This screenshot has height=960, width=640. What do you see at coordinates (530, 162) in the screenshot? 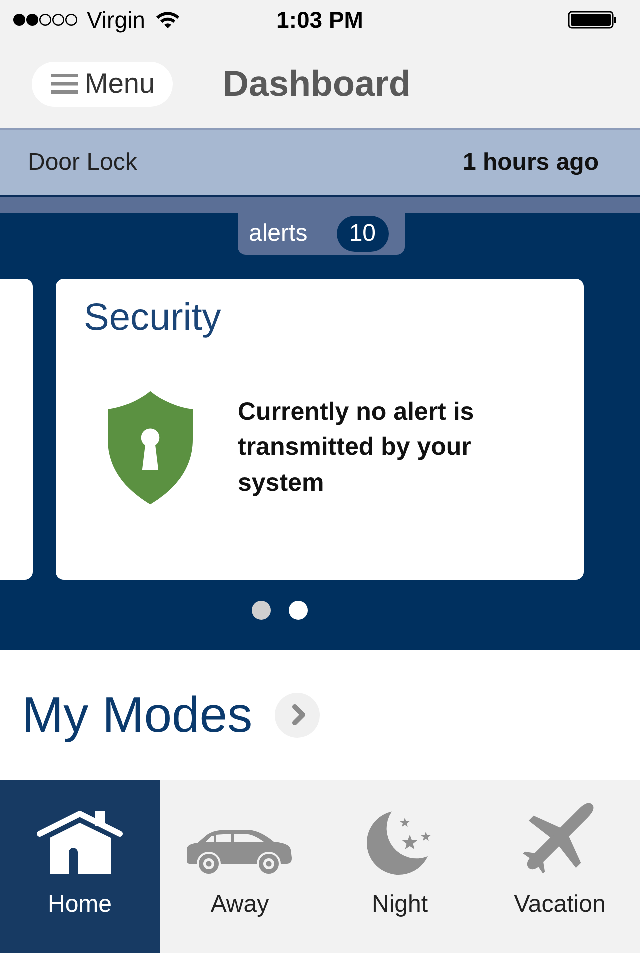
I see `notification-time: 1 hours ago` at bounding box center [530, 162].